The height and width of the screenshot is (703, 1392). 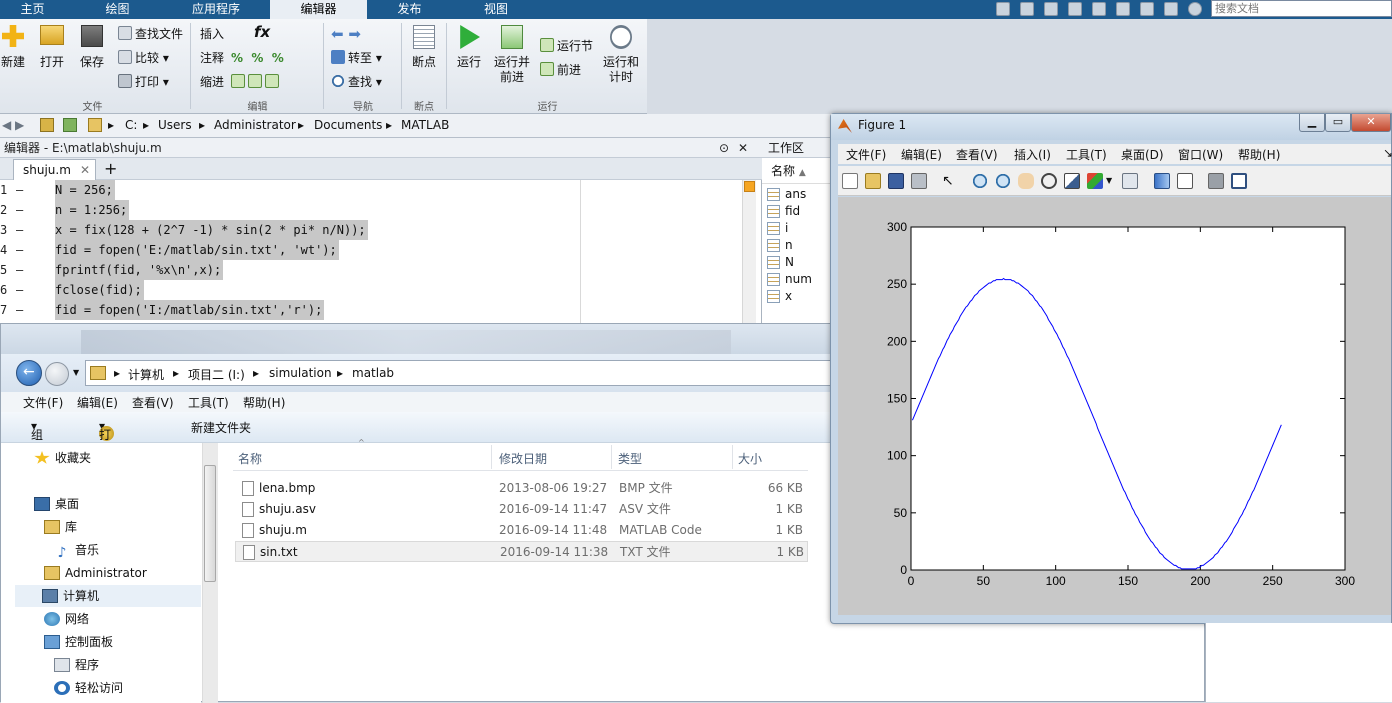 What do you see at coordinates (255, 125) in the screenshot?
I see `path-segment: Administrator` at bounding box center [255, 125].